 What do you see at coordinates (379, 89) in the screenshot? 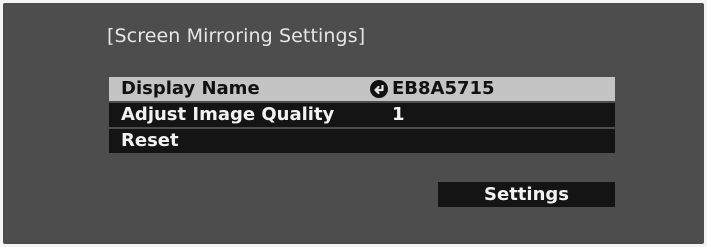
I see `enter-icon` at bounding box center [379, 89].